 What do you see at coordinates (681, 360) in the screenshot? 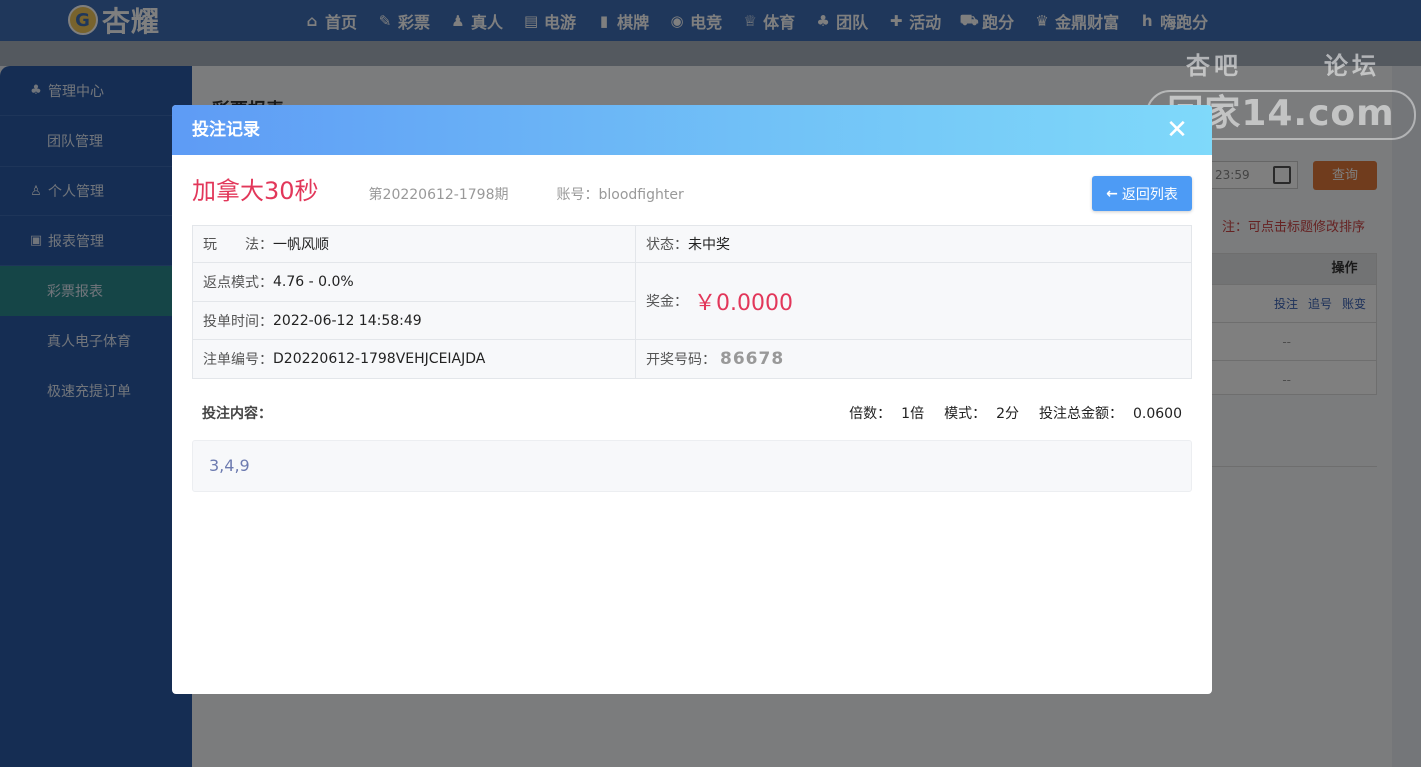
I see `draw-label: 开奖号码：` at bounding box center [681, 360].